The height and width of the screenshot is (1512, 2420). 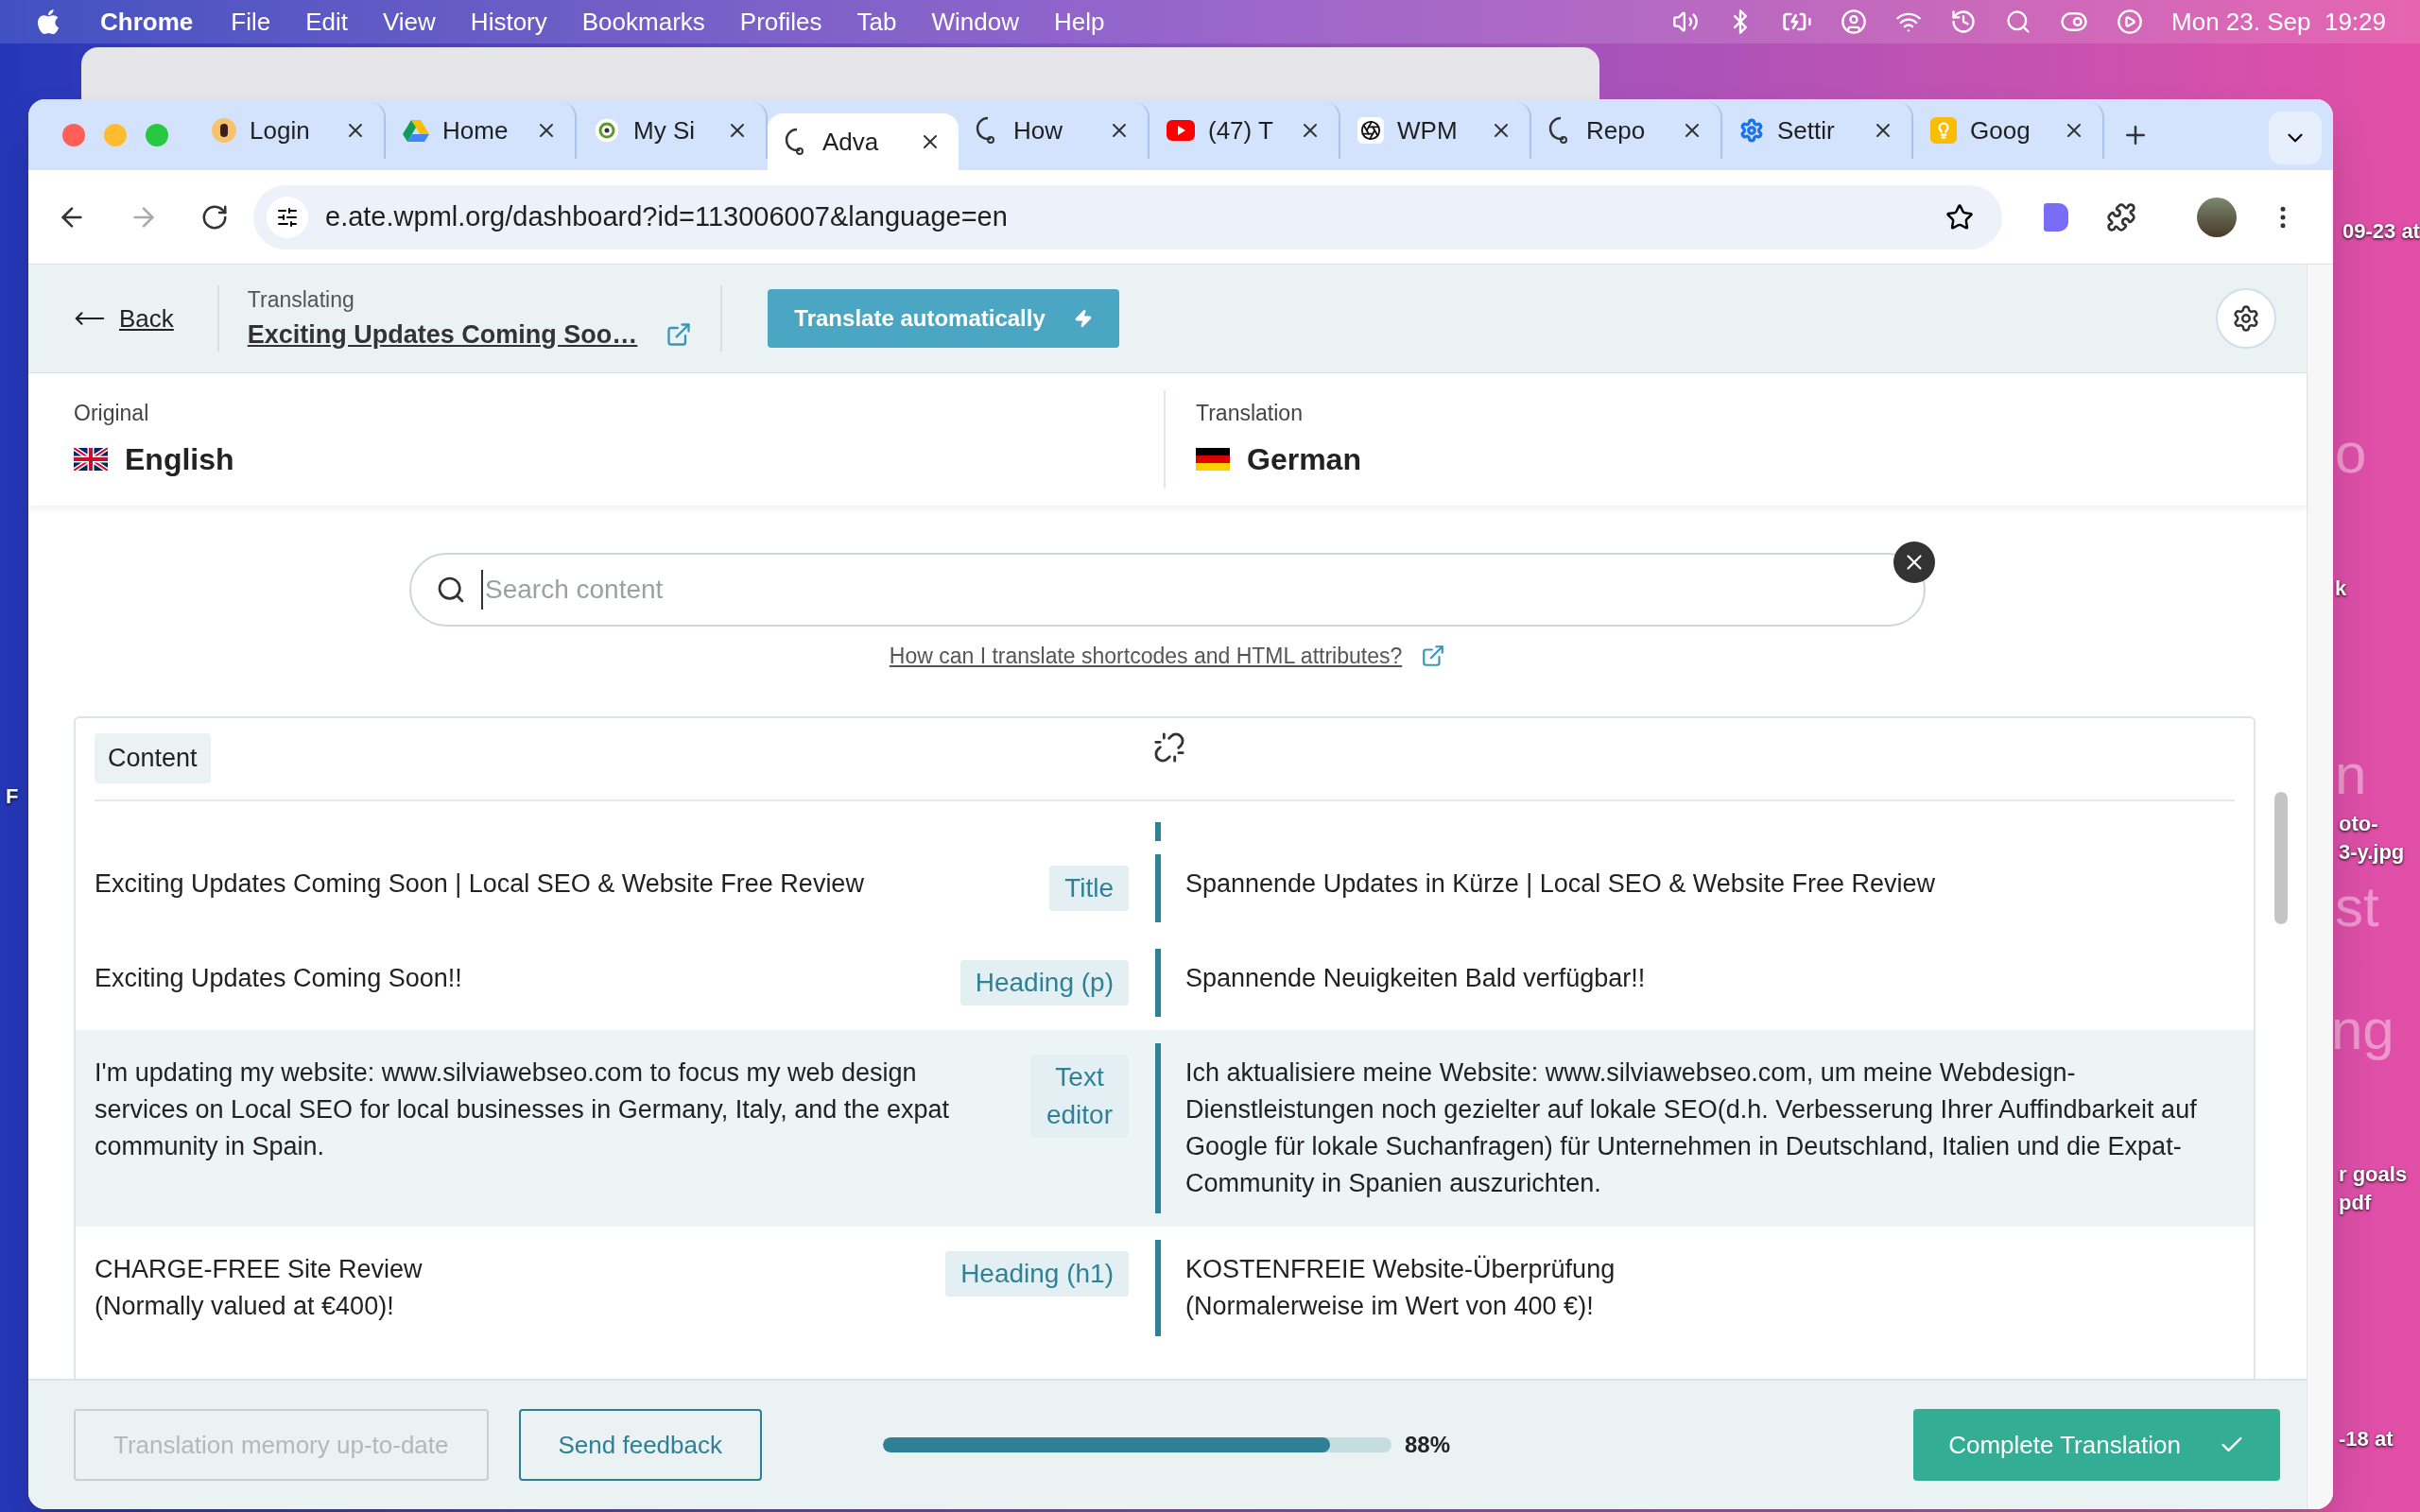 What do you see at coordinates (1079, 22) in the screenshot?
I see `menu-item: Help` at bounding box center [1079, 22].